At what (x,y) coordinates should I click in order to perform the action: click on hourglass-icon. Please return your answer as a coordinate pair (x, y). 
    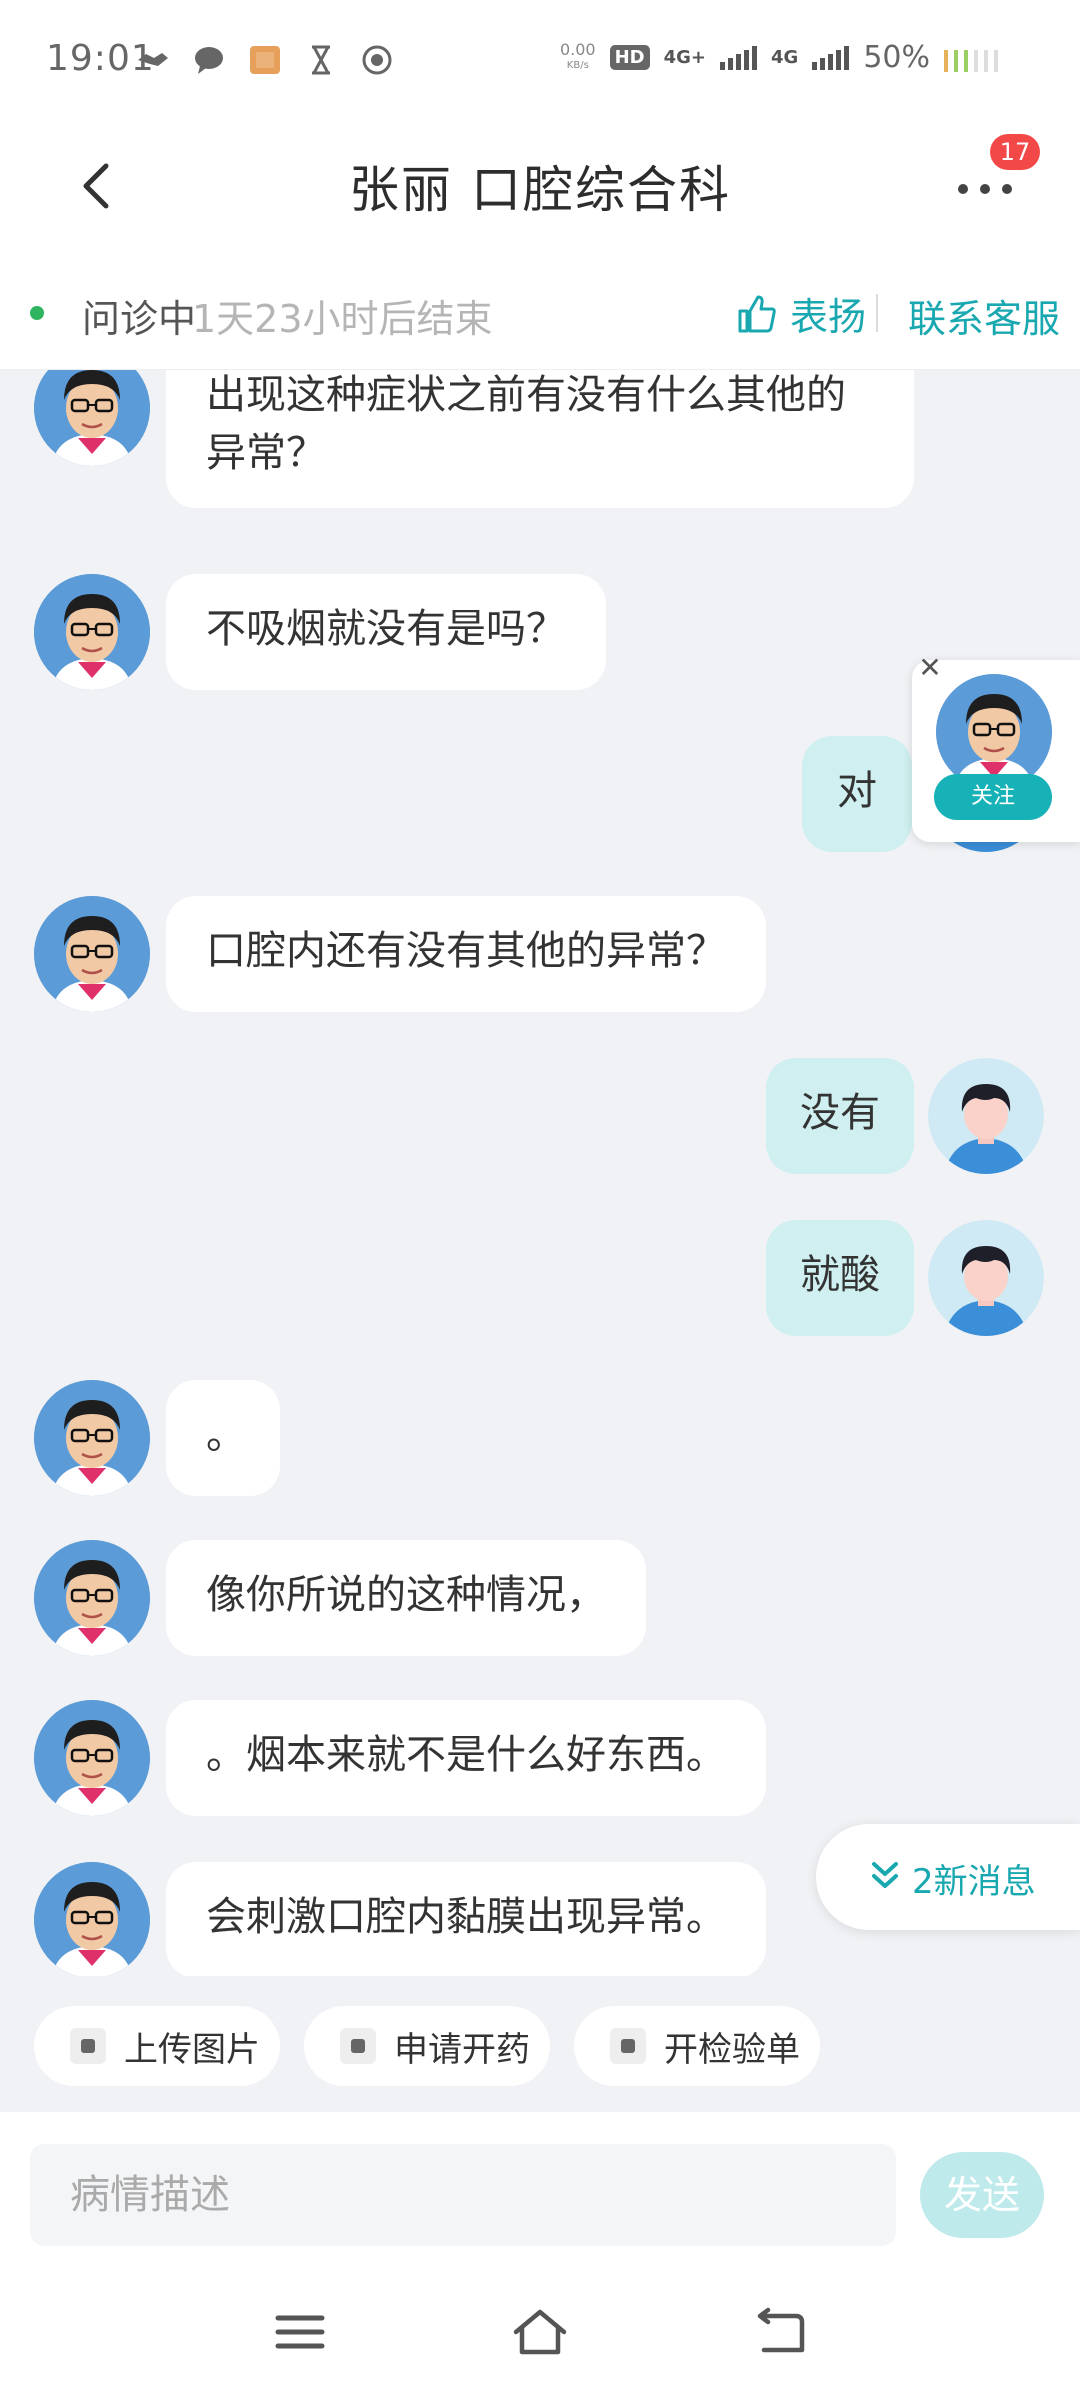
    Looking at the image, I should click on (321, 60).